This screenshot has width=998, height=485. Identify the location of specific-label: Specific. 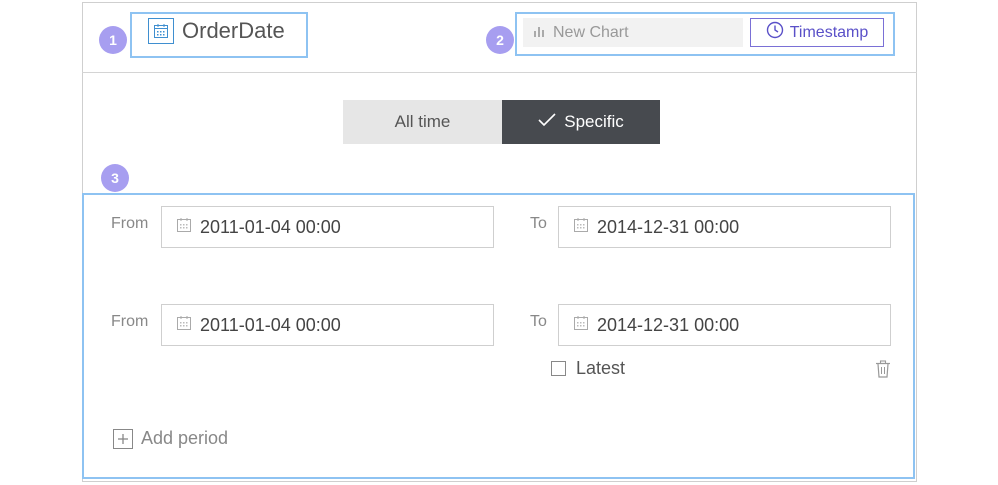
(594, 121).